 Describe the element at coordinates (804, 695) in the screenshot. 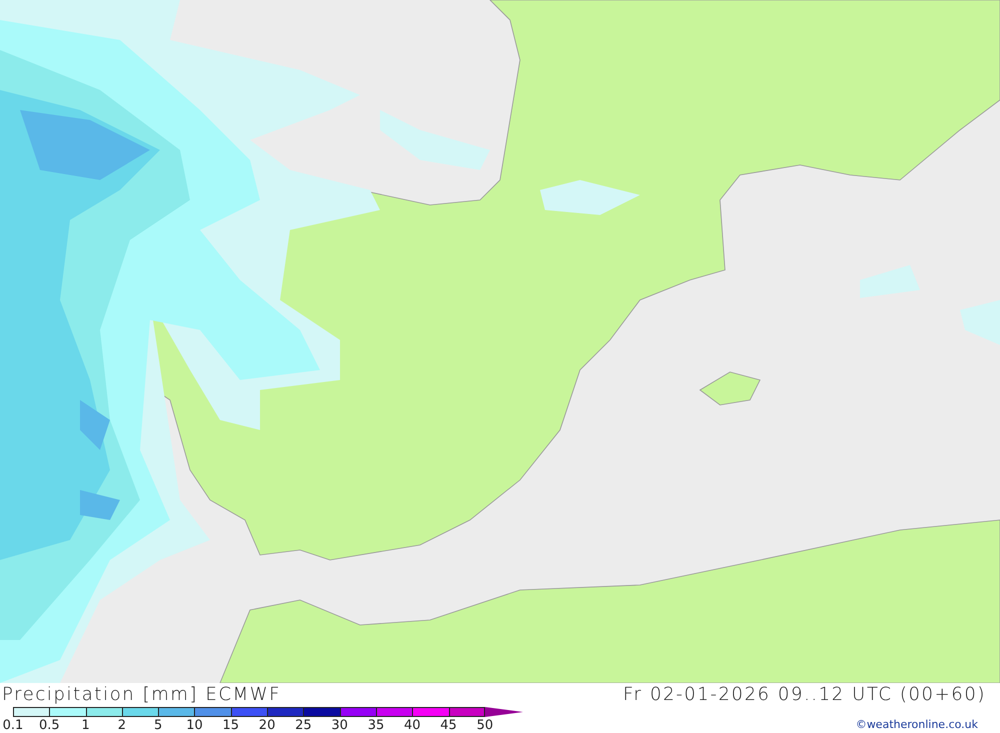

I see `valid-time: Fr 02-01-2026 09..12 UTC (00+60)` at that location.